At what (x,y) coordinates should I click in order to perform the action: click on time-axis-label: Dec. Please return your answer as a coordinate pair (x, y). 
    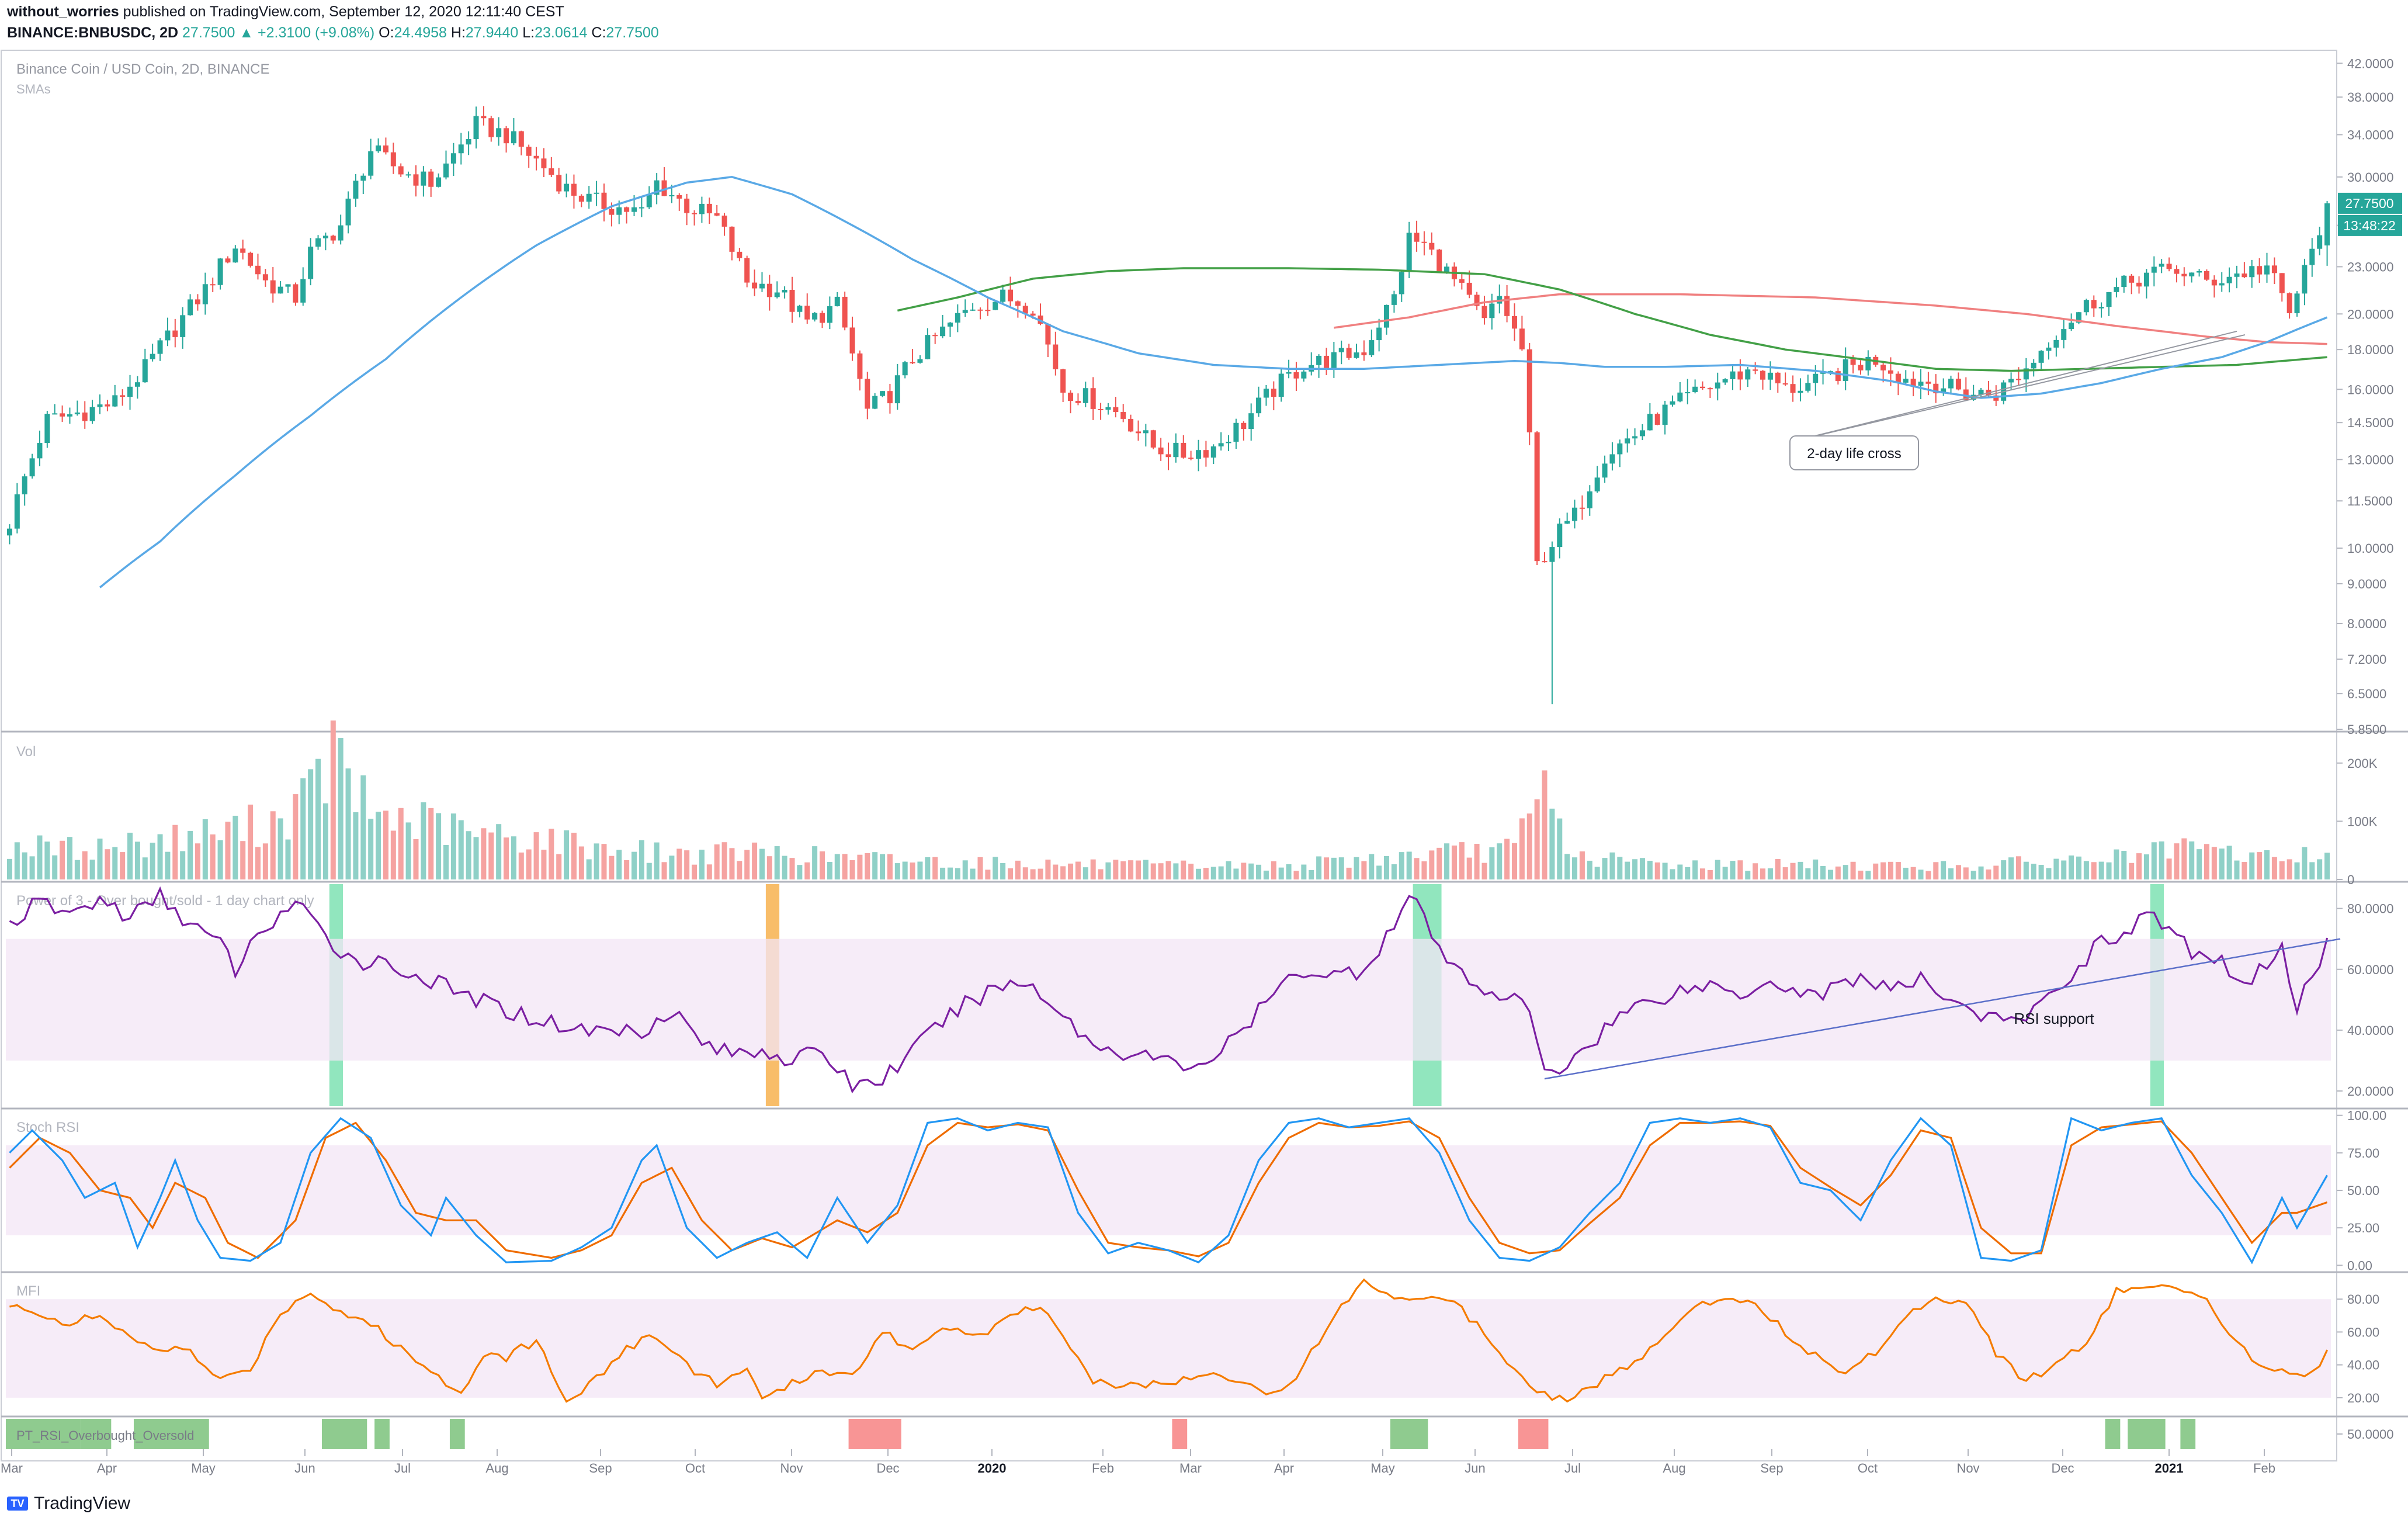
    Looking at the image, I should click on (2062, 1468).